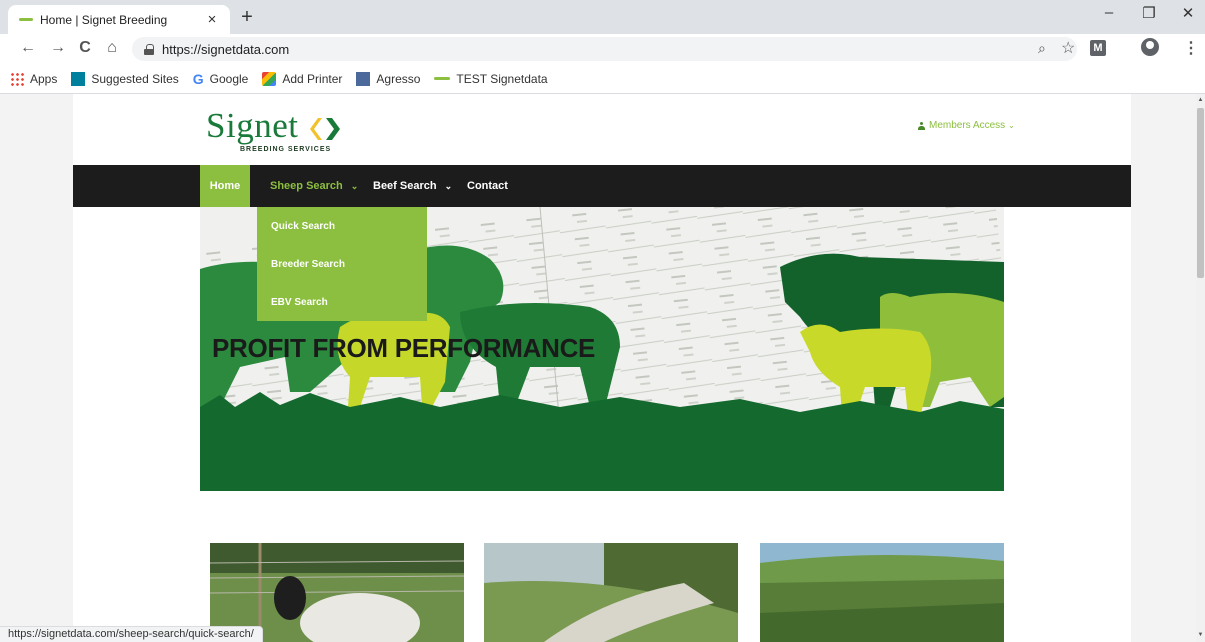 This screenshot has height=642, width=1205. Describe the element at coordinates (85, 48) in the screenshot. I see `reload-icon: C` at that location.